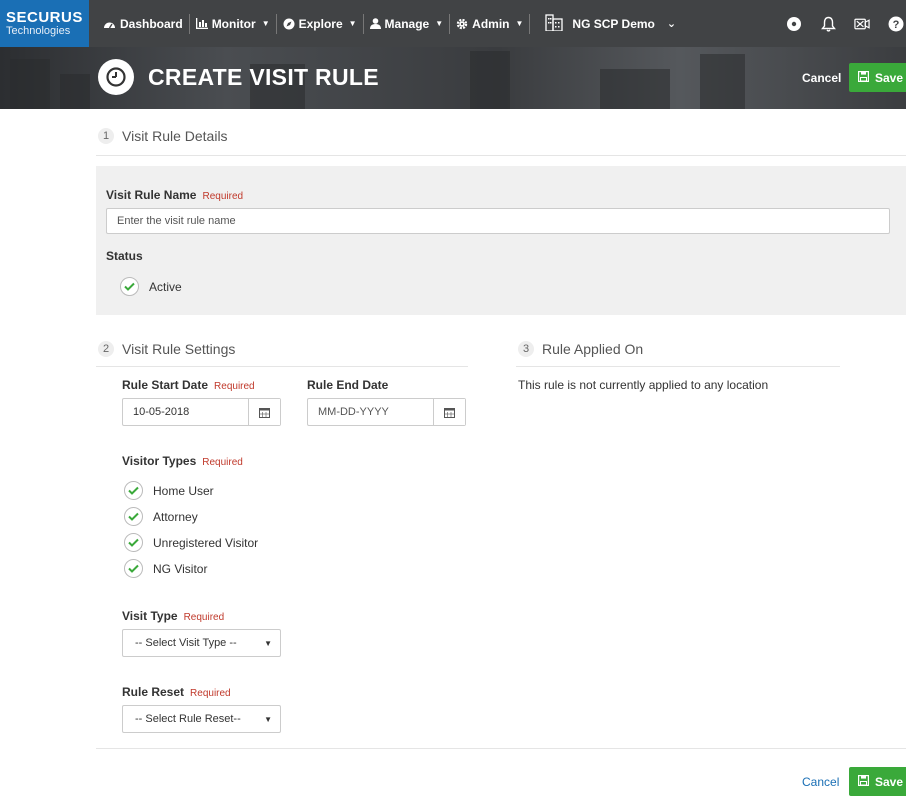  Describe the element at coordinates (613, 23) in the screenshot. I see `org-name: NG SCP Demo` at that location.